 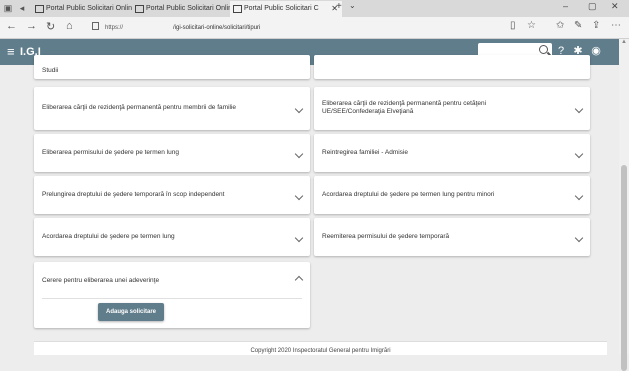 What do you see at coordinates (339, 6) in the screenshot?
I see `new-tab-icon: +` at bounding box center [339, 6].